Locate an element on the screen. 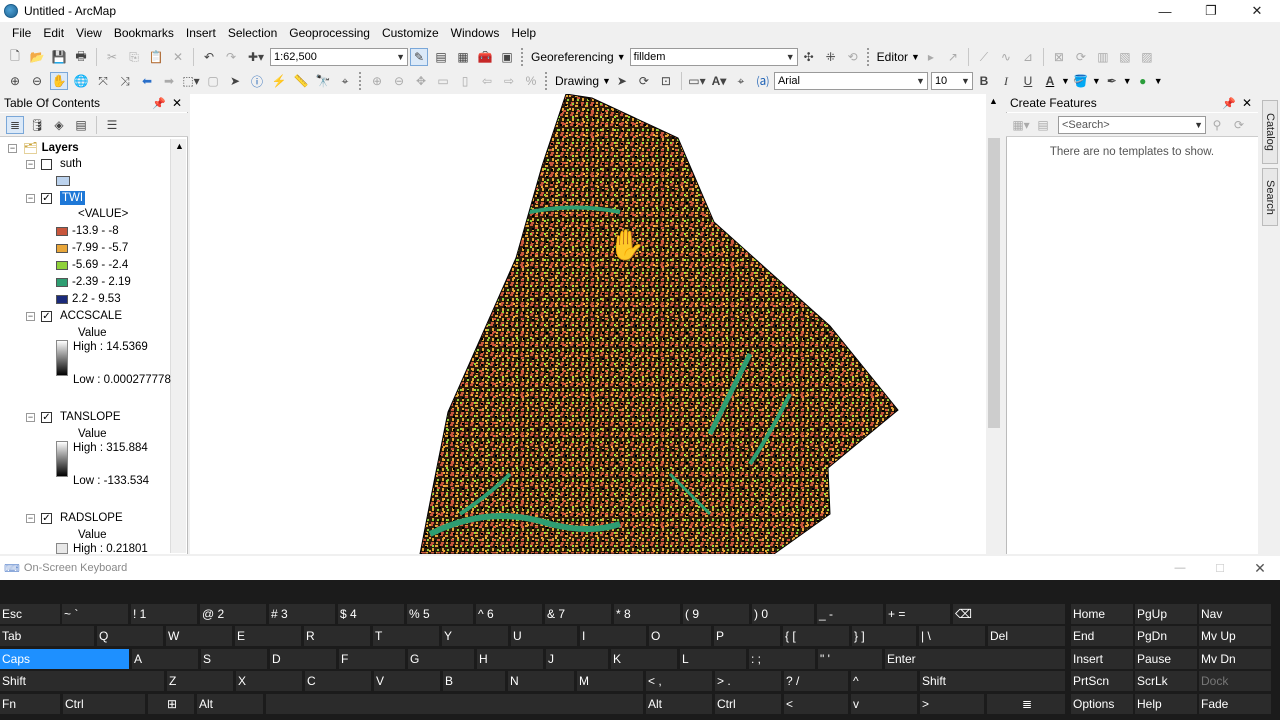 Image resolution: width=1280 pixels, height=720 pixels. refresh-icon: ⟳ is located at coordinates (1239, 125).